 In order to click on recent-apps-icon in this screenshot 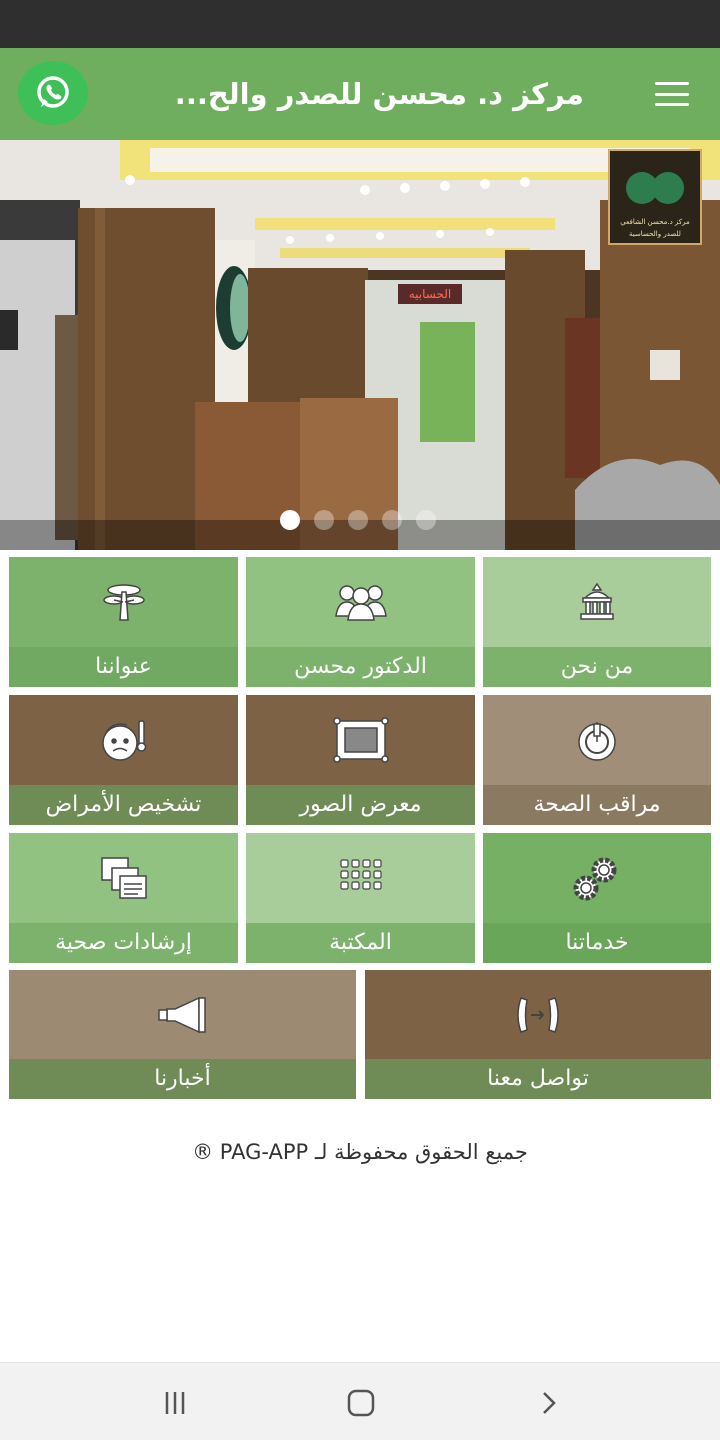, I will do `click(175, 1403)`.